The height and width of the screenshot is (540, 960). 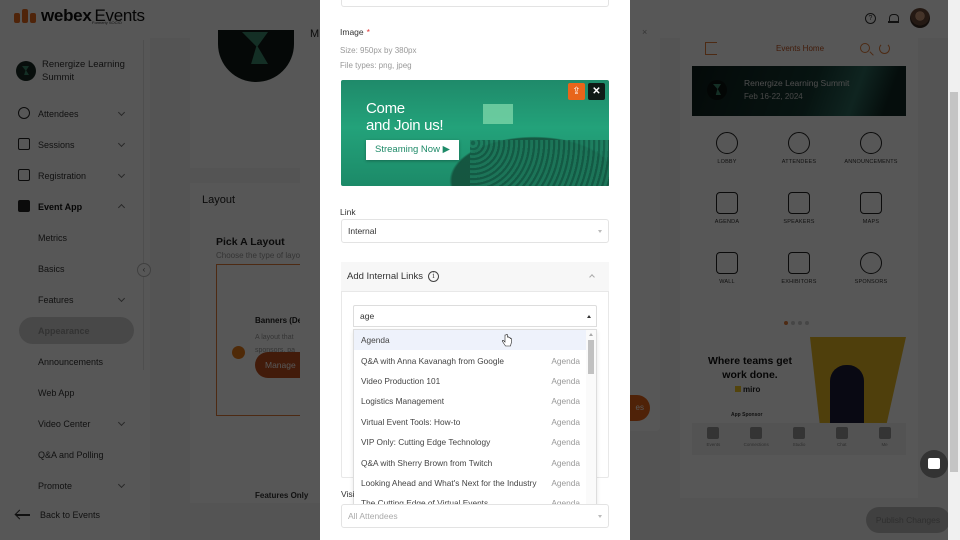 What do you see at coordinates (433, 276) in the screenshot?
I see `info-icon: i` at bounding box center [433, 276].